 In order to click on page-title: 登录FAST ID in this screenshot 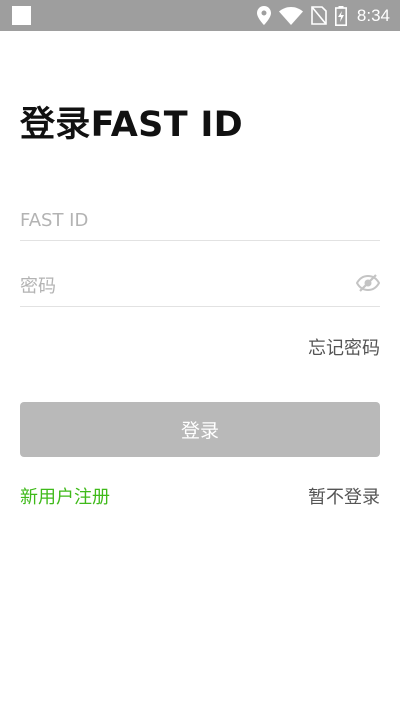, I will do `click(132, 125)`.